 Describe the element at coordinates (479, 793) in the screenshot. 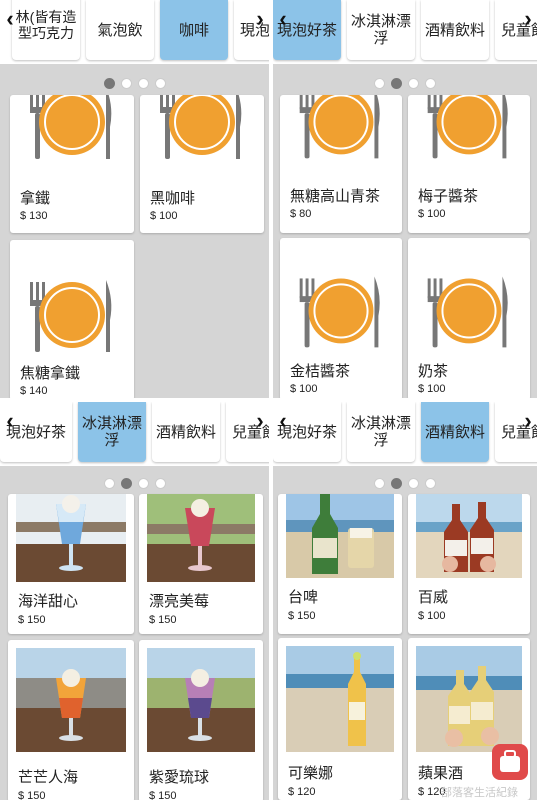

I see `watermark-text: 部落客生活紀錄` at that location.